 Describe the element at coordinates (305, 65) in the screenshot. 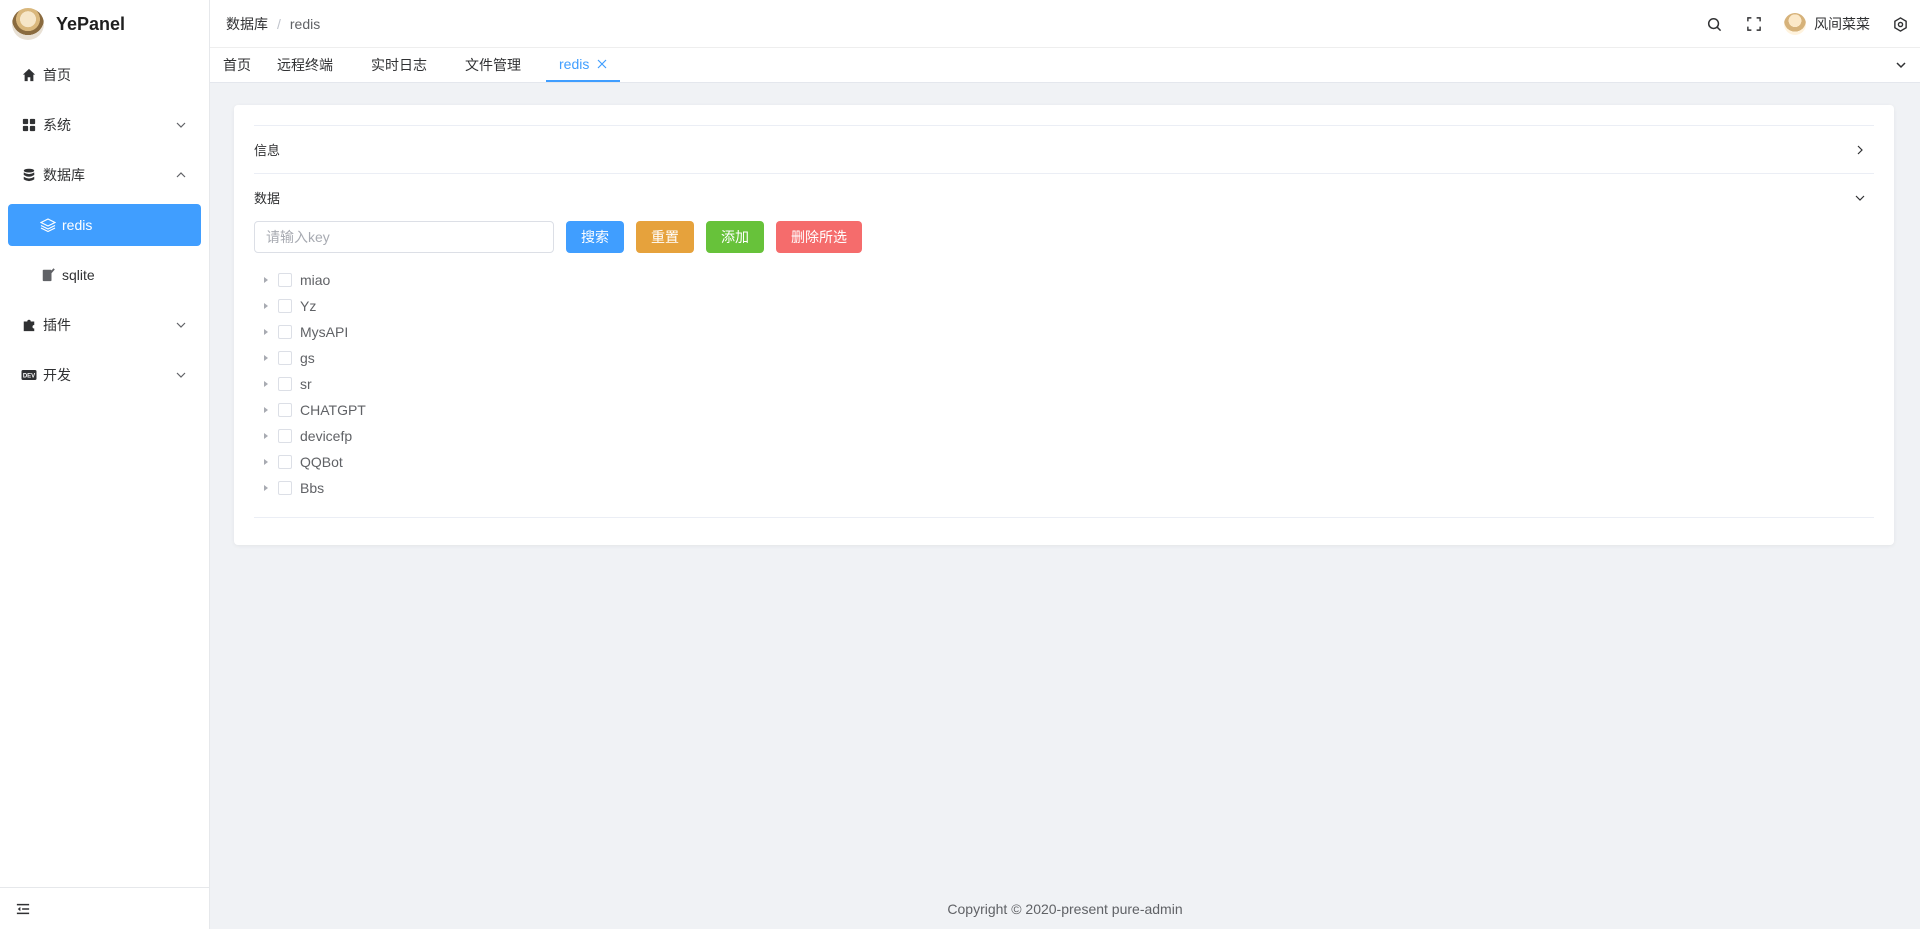

I see `tab-terminal: 远程终端` at that location.